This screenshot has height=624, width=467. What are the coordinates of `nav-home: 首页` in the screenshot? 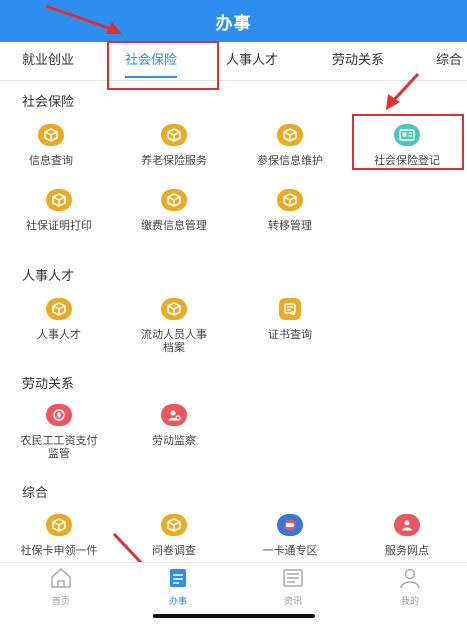 It's located at (61, 587).